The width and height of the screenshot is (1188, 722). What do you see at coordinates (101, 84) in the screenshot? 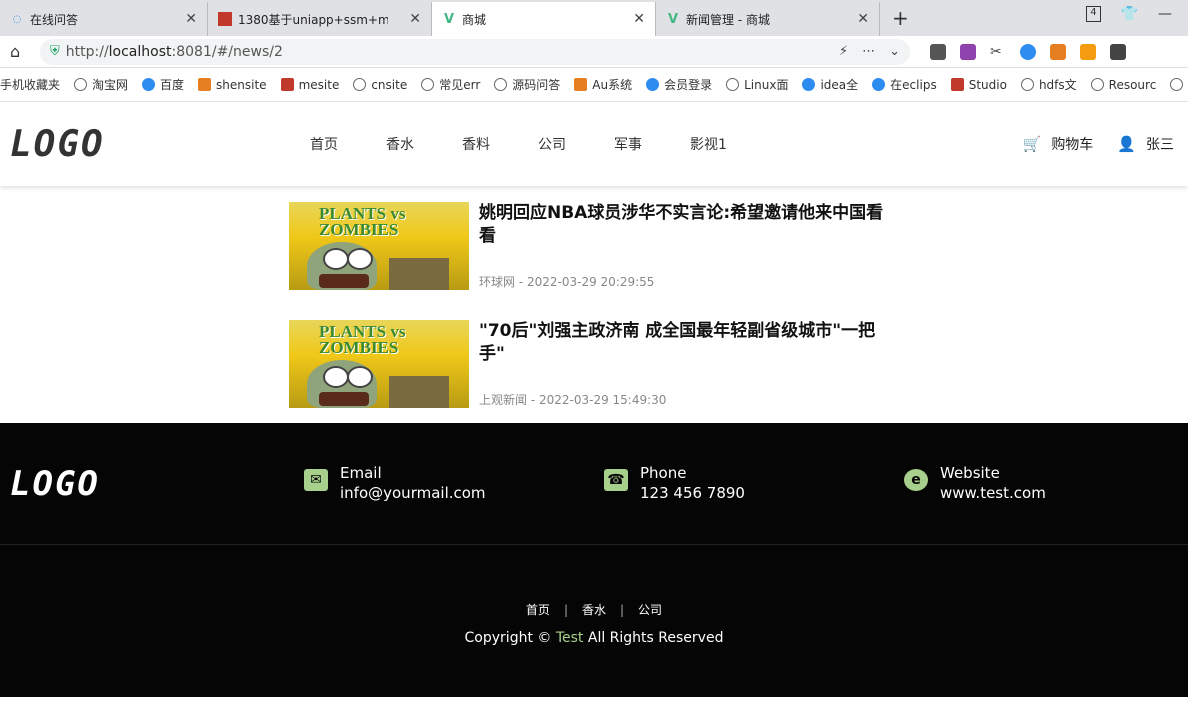
I see `bookmark-item: 淘宝网` at bounding box center [101, 84].